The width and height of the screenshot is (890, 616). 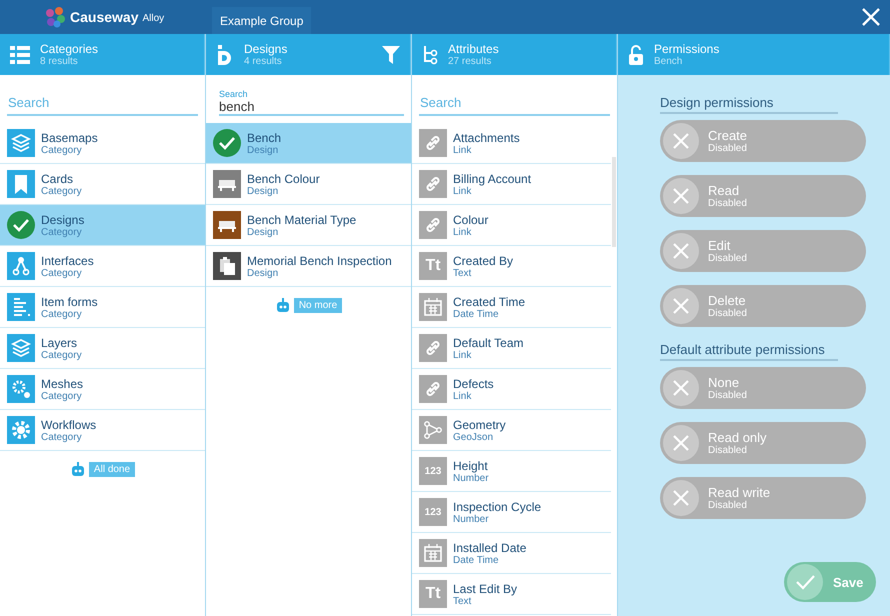 I want to click on category-item: Workflows Category, so click(x=102, y=430).